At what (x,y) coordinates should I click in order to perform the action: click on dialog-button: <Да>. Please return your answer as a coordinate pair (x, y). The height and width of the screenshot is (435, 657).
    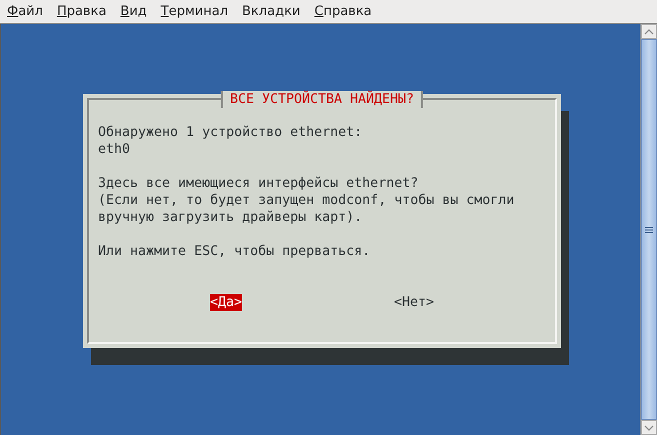
    Looking at the image, I should click on (226, 302).